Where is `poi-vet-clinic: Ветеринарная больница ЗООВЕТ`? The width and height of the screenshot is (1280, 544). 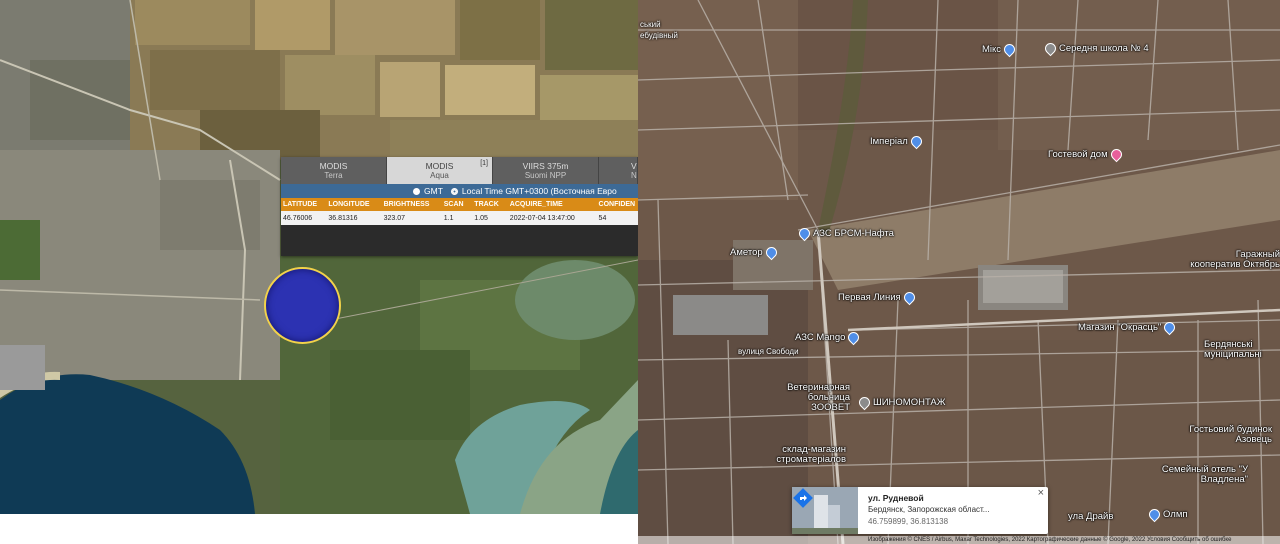
poi-vet-clinic: Ветеринарная больница ЗООВЕТ is located at coordinates (814, 398).